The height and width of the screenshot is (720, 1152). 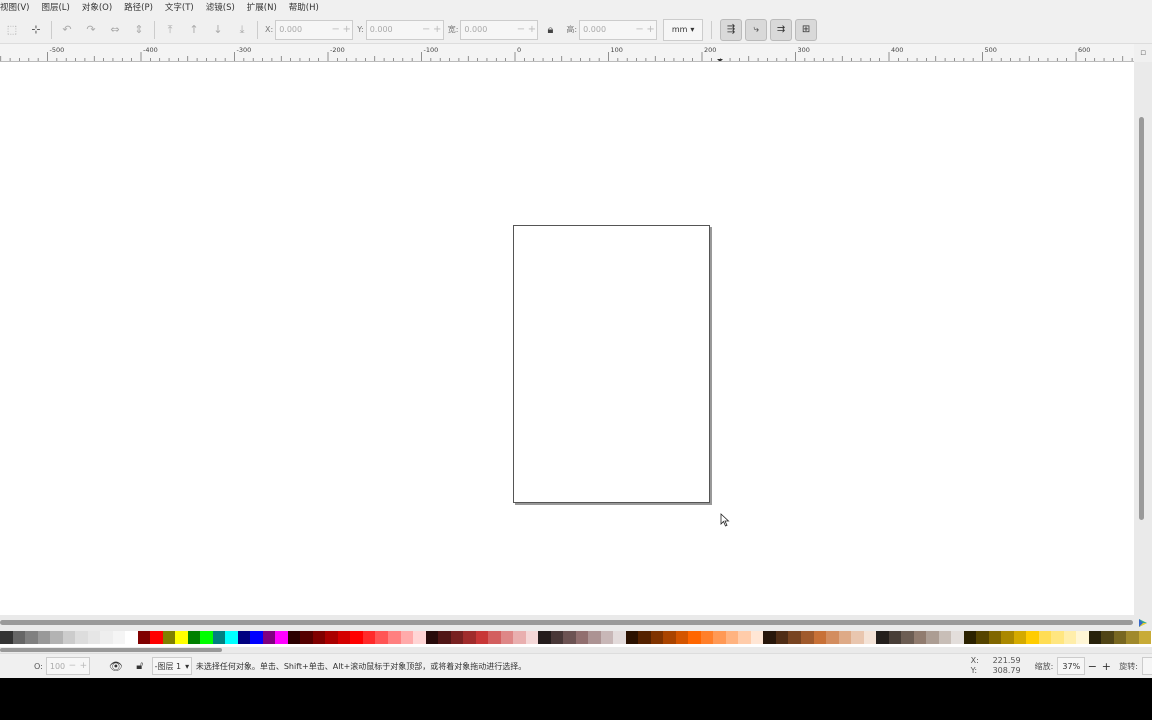 What do you see at coordinates (262, 8) in the screenshot?
I see `menu-extensions: 扩展(N)` at bounding box center [262, 8].